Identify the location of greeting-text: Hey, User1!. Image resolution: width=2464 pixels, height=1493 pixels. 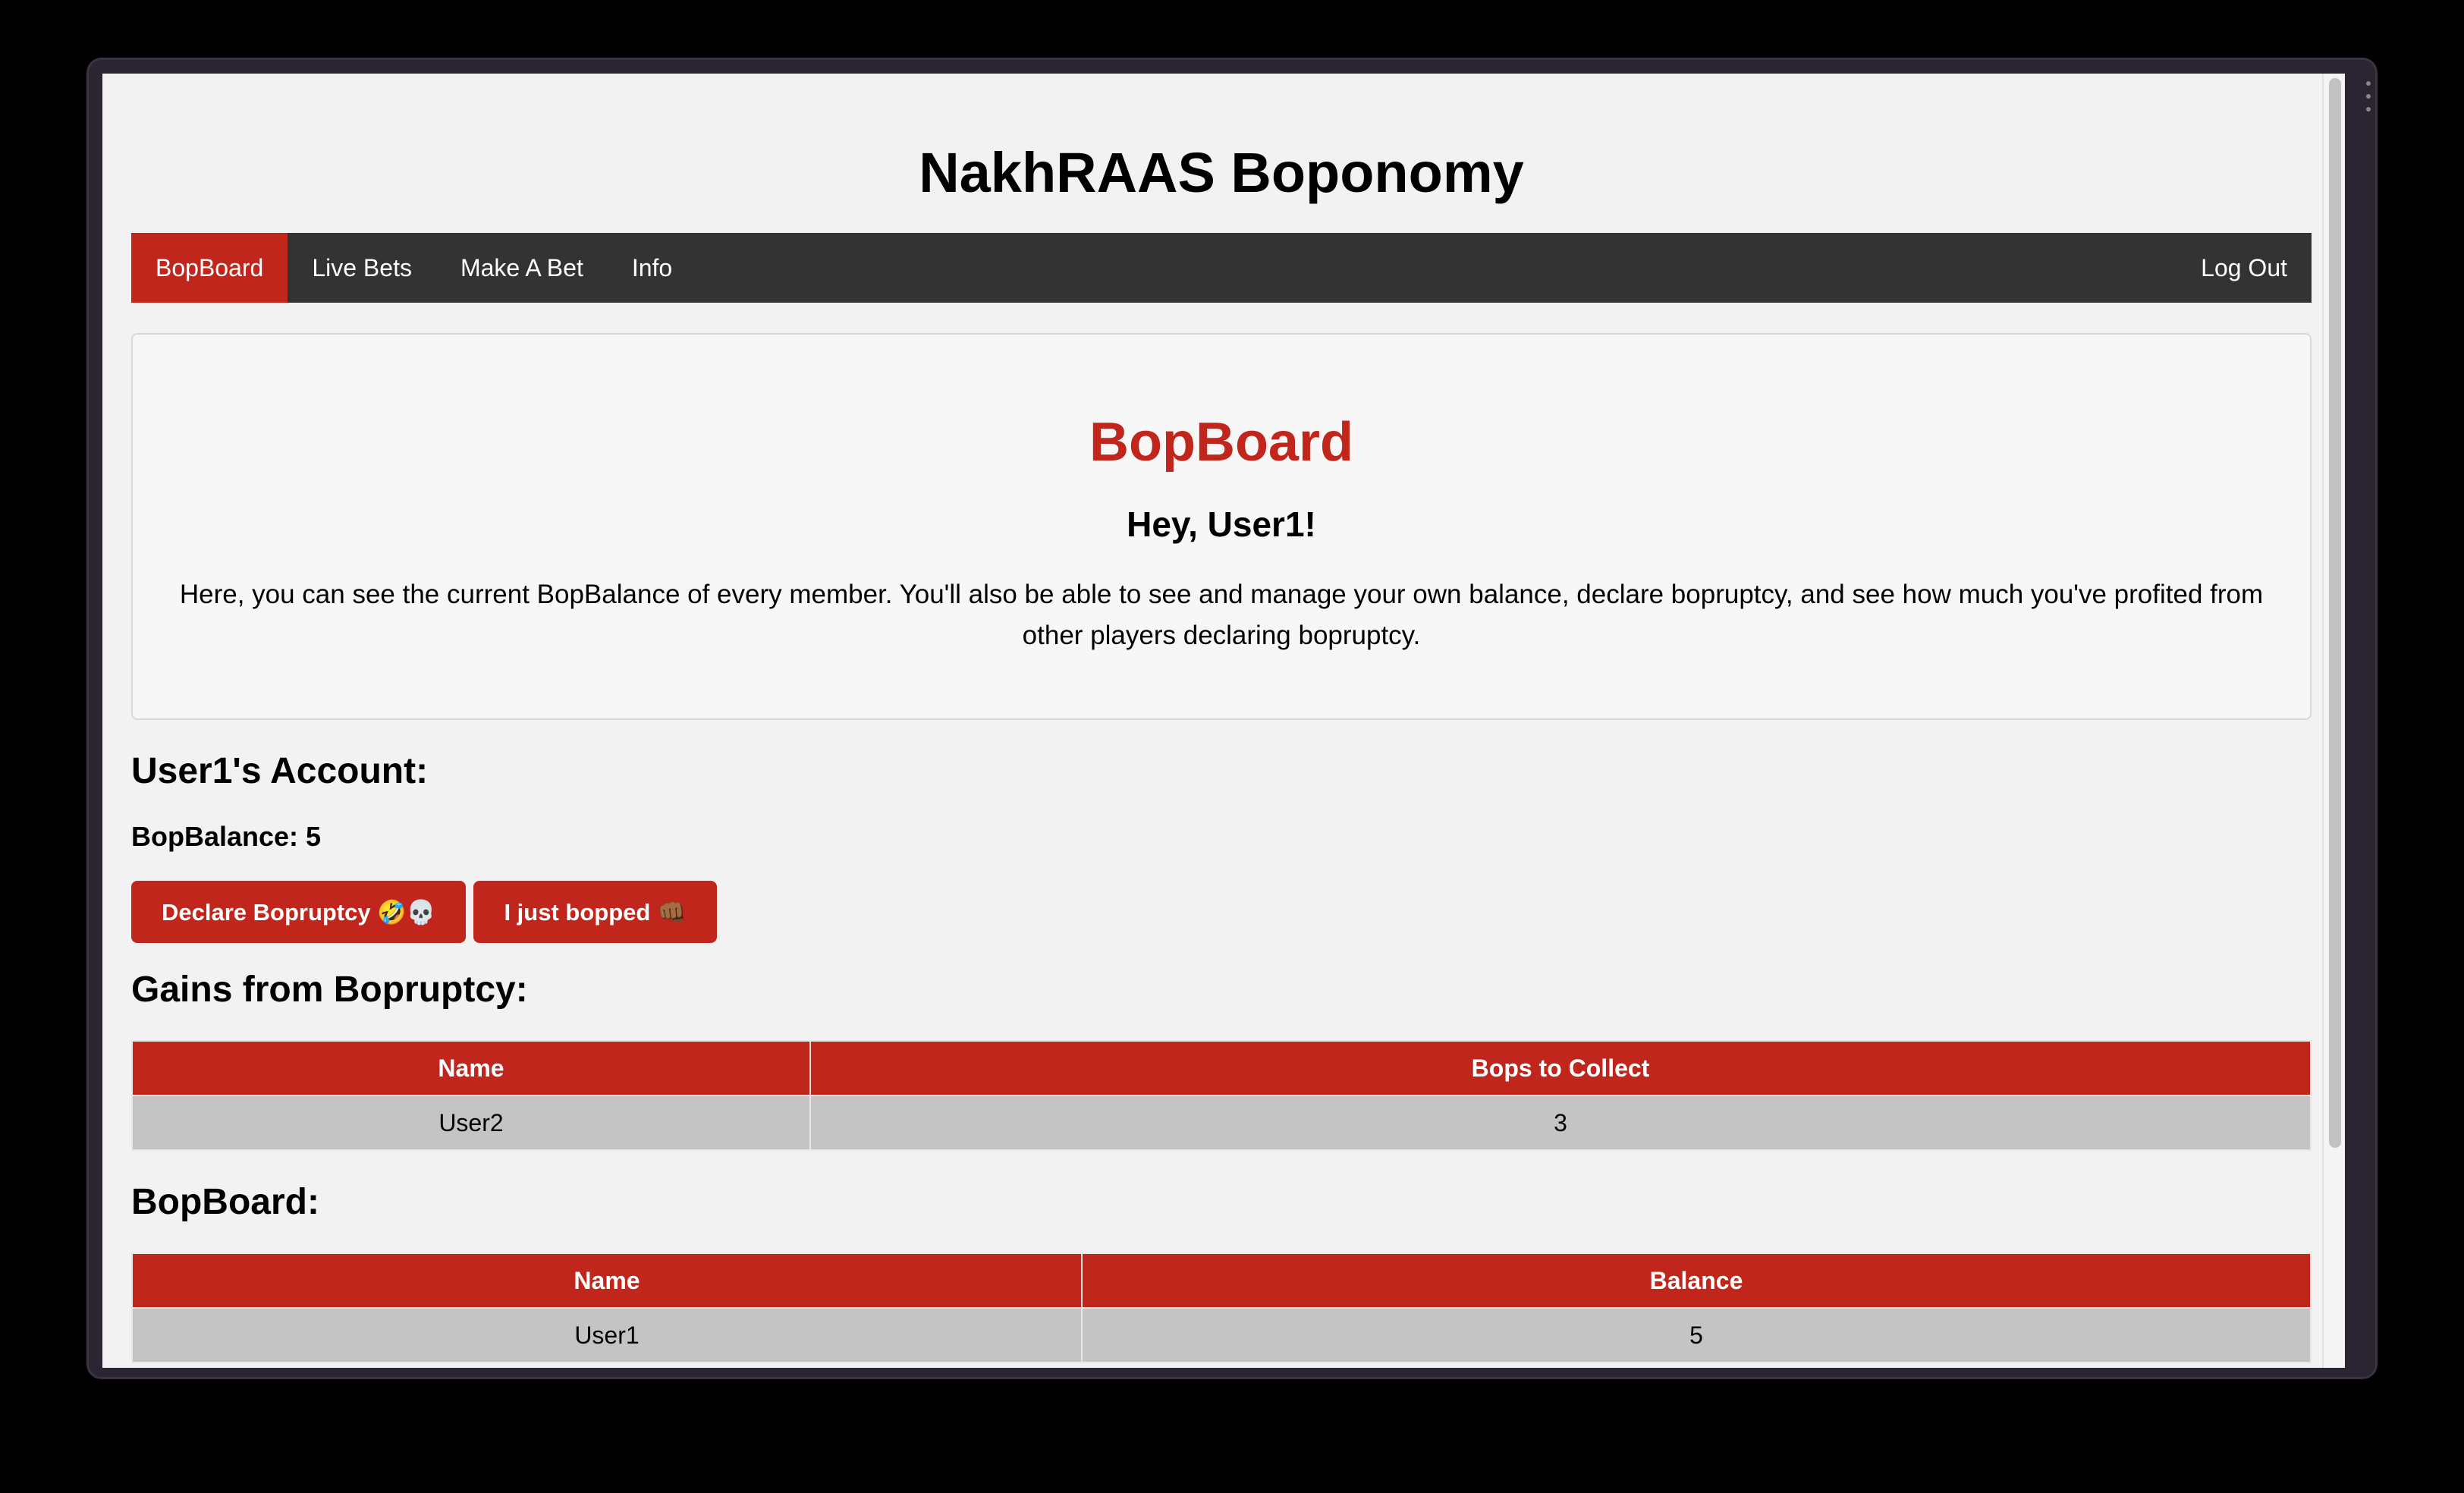
(1221, 524).